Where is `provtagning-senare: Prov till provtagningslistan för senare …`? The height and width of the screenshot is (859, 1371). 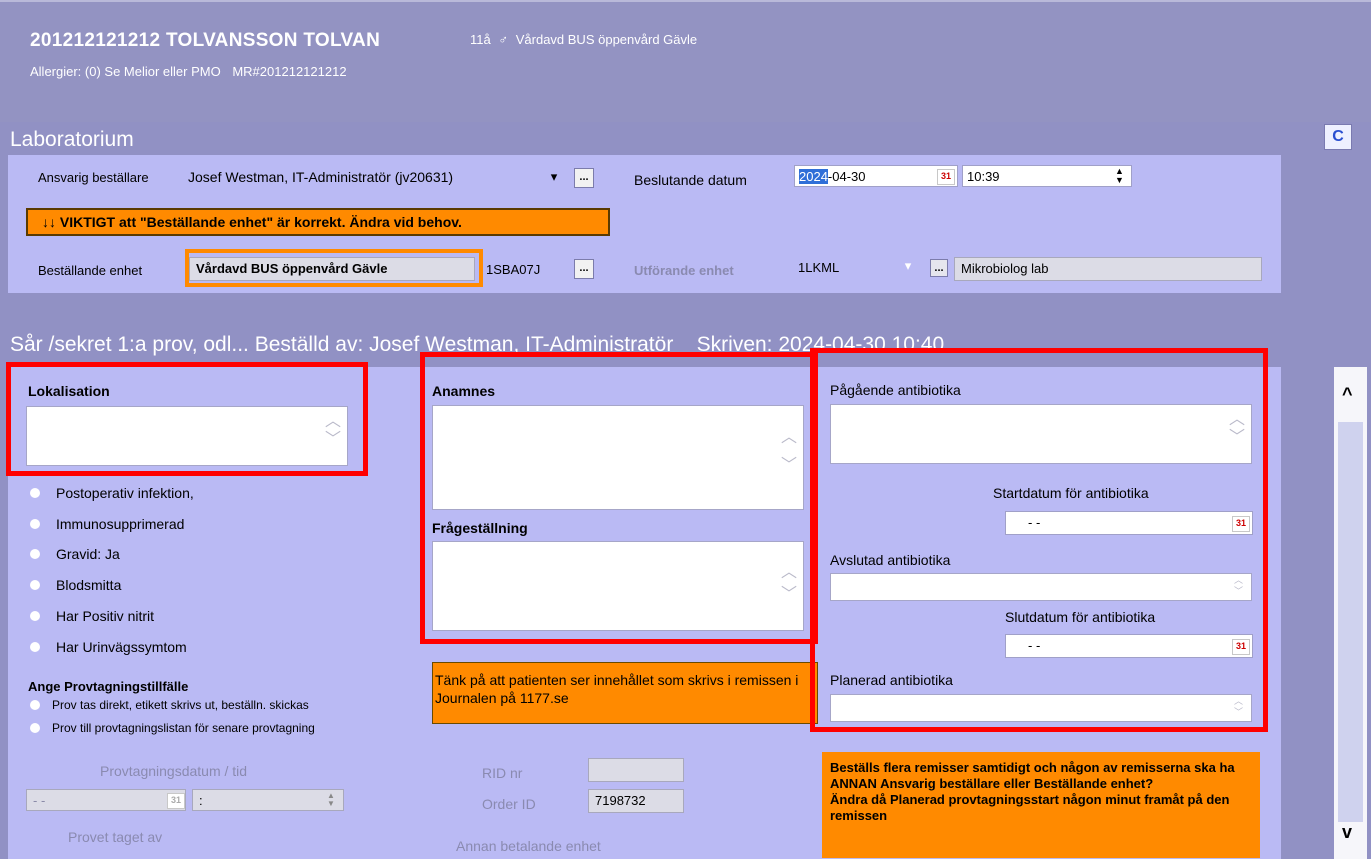 provtagning-senare: Prov till provtagningslistan för senare … is located at coordinates (172, 728).